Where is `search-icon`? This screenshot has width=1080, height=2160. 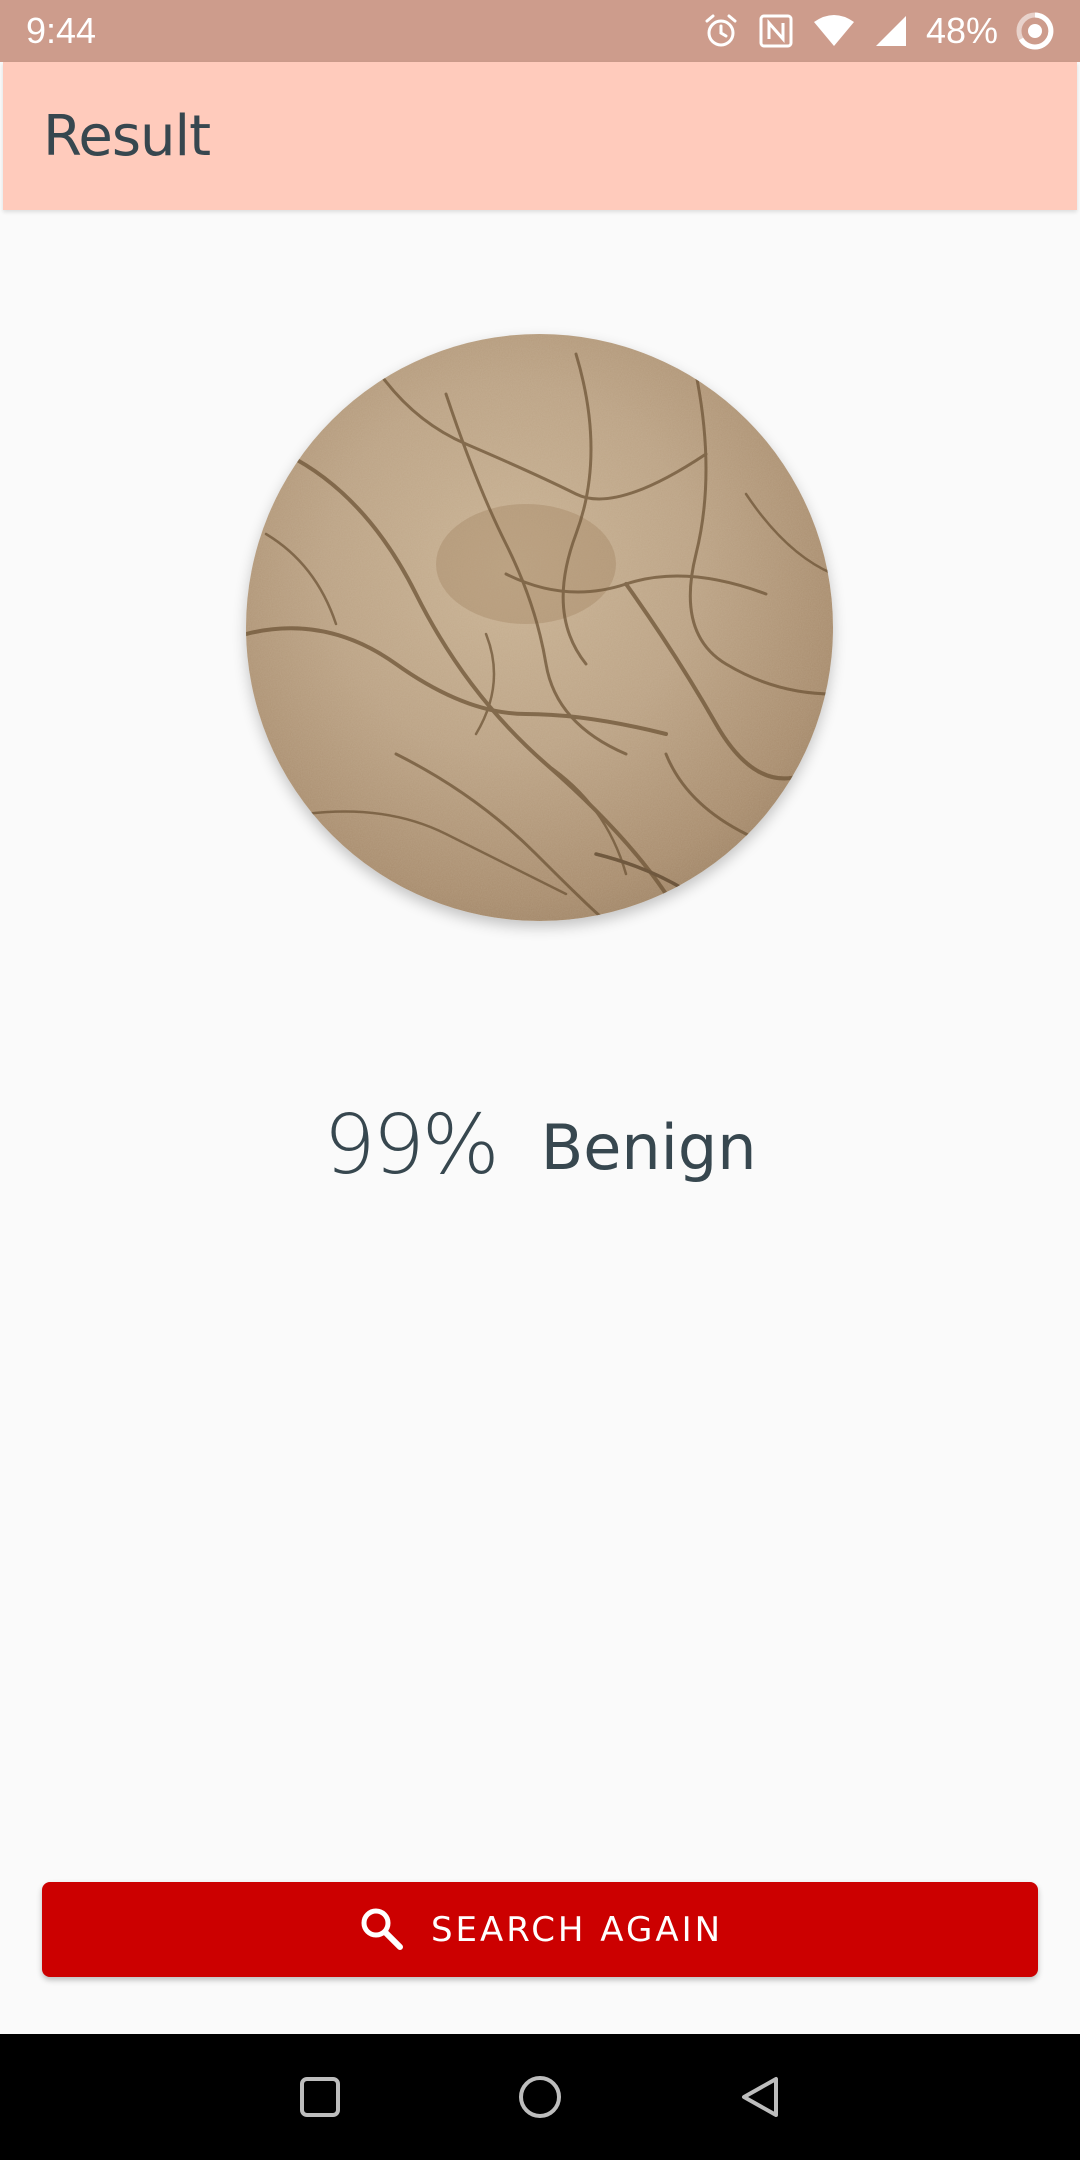 search-icon is located at coordinates (381, 1930).